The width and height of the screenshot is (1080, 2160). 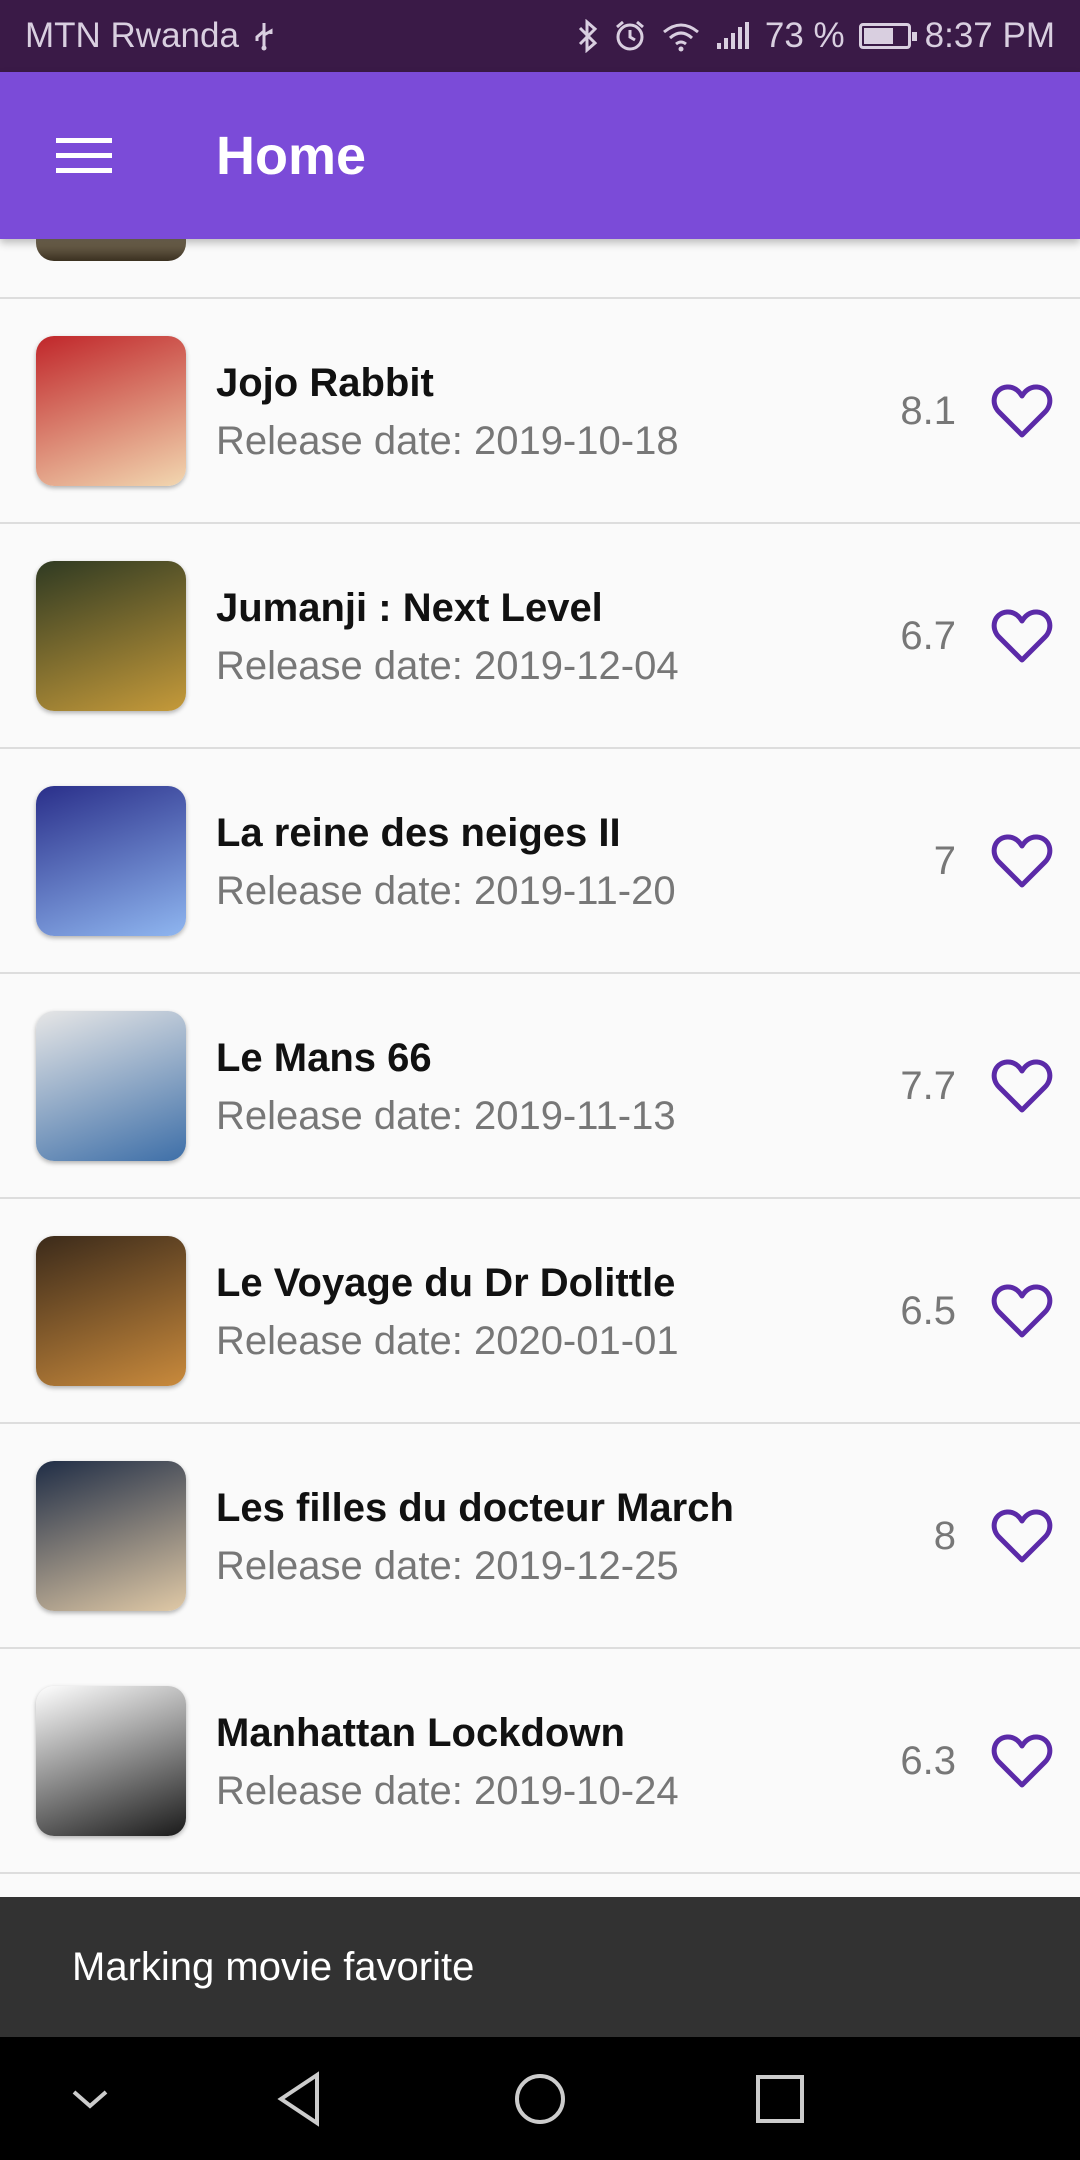 I want to click on home-icon, so click(x=540, y=2099).